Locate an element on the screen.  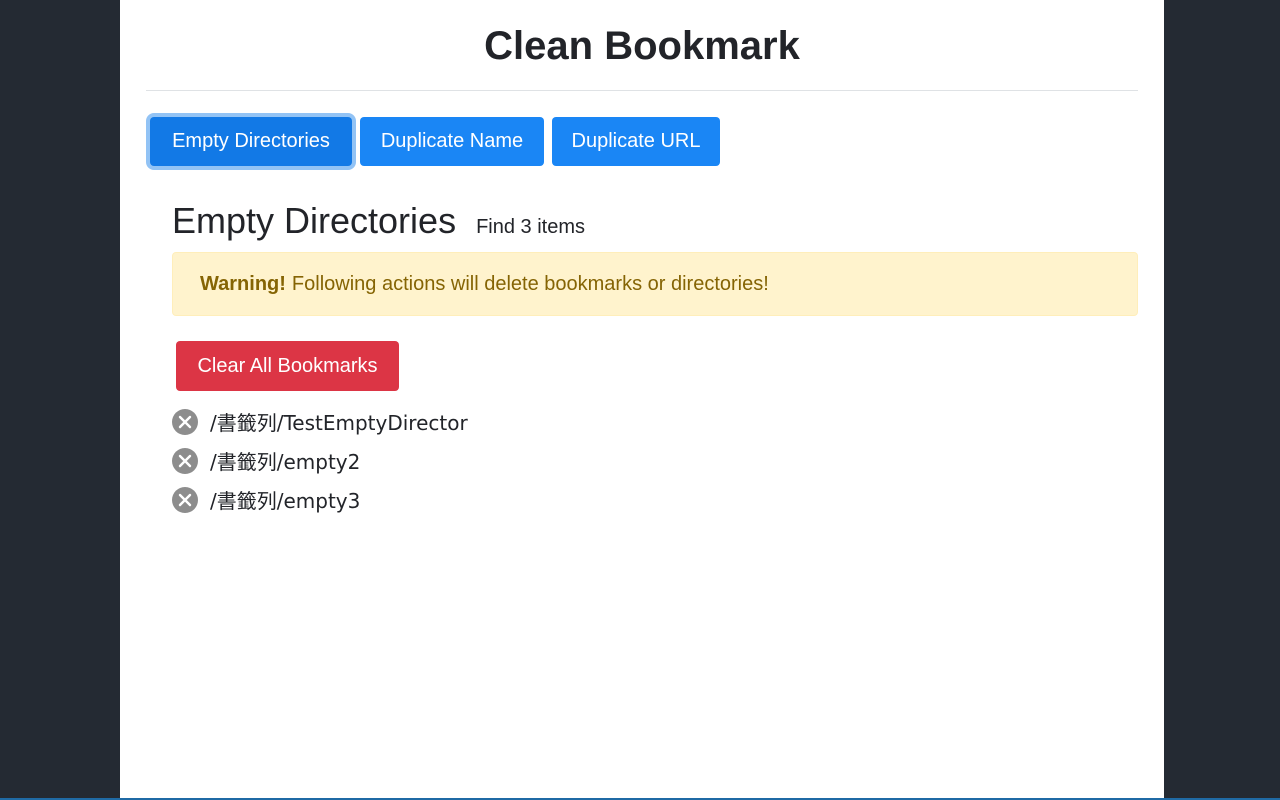
page-title: Clean Bookmark is located at coordinates (642, 46).